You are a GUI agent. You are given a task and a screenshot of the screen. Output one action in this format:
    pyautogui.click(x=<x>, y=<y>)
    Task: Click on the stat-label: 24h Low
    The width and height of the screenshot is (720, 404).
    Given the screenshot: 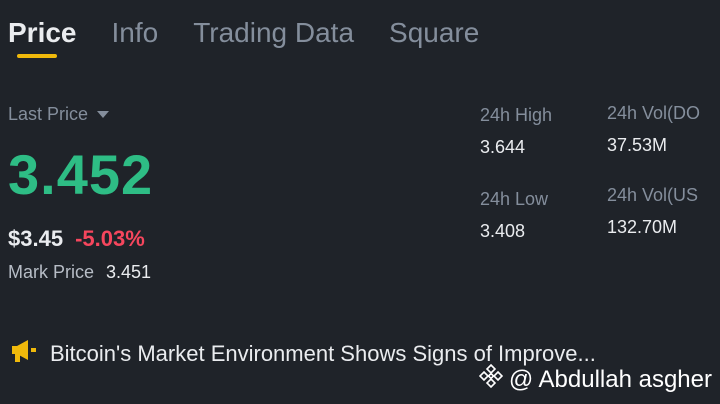 What is the action you would take?
    pyautogui.click(x=514, y=199)
    